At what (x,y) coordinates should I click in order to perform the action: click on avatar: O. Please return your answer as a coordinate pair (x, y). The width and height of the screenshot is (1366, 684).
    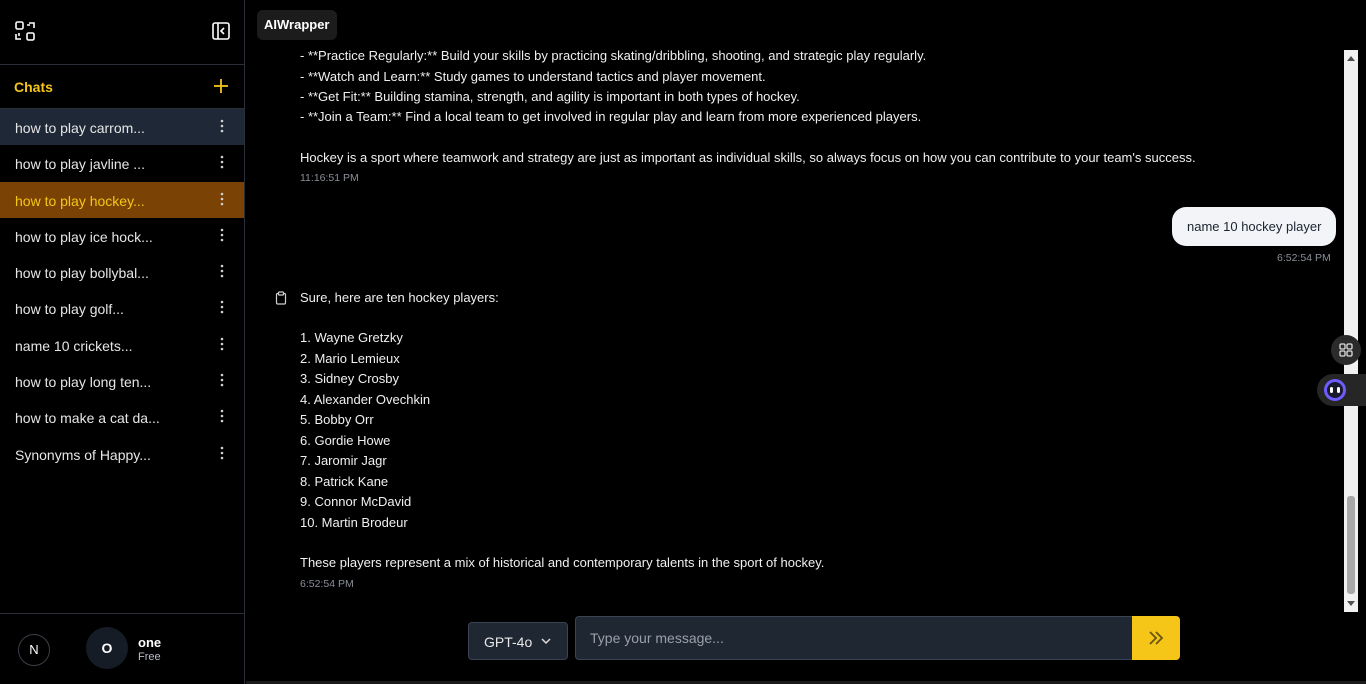
    Looking at the image, I should click on (107, 648).